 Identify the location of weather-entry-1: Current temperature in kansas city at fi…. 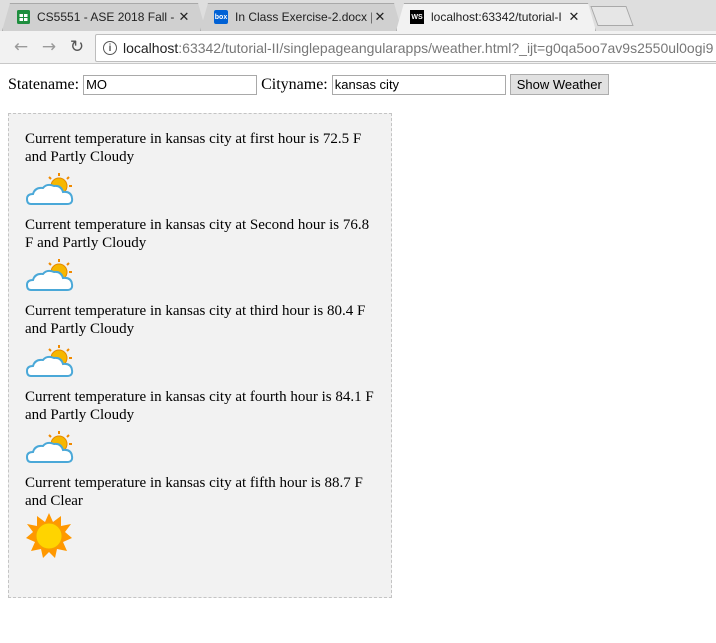
(193, 148).